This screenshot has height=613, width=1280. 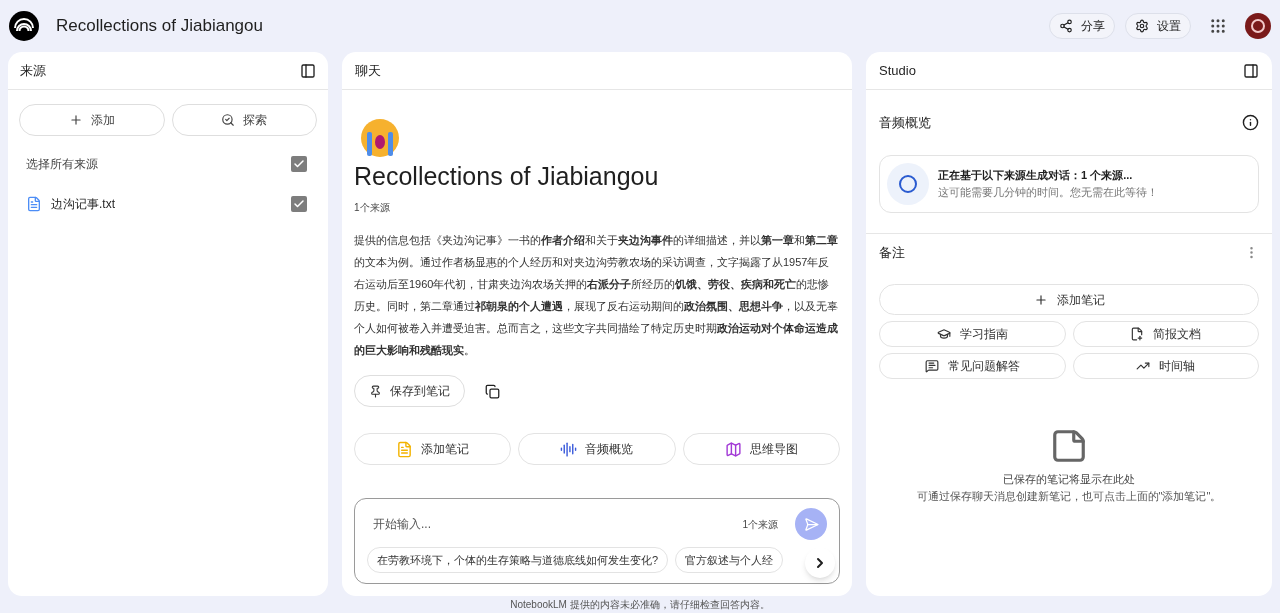 I want to click on pin-icon, so click(x=375, y=391).